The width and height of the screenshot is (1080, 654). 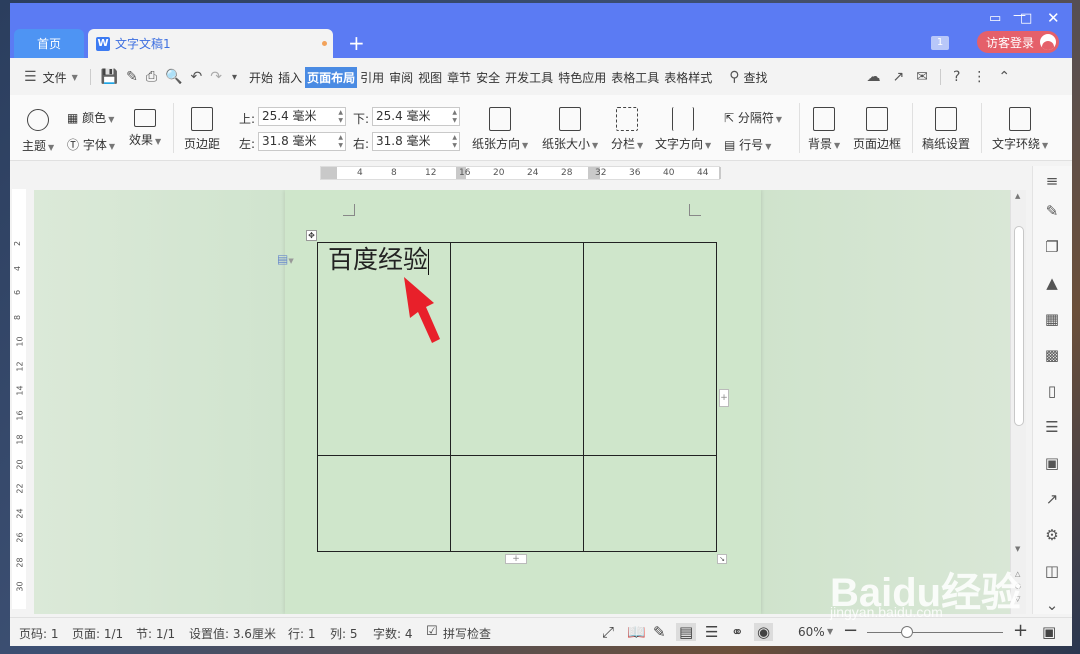 What do you see at coordinates (1019, 326) in the screenshot?
I see `scrollbar-thumb` at bounding box center [1019, 326].